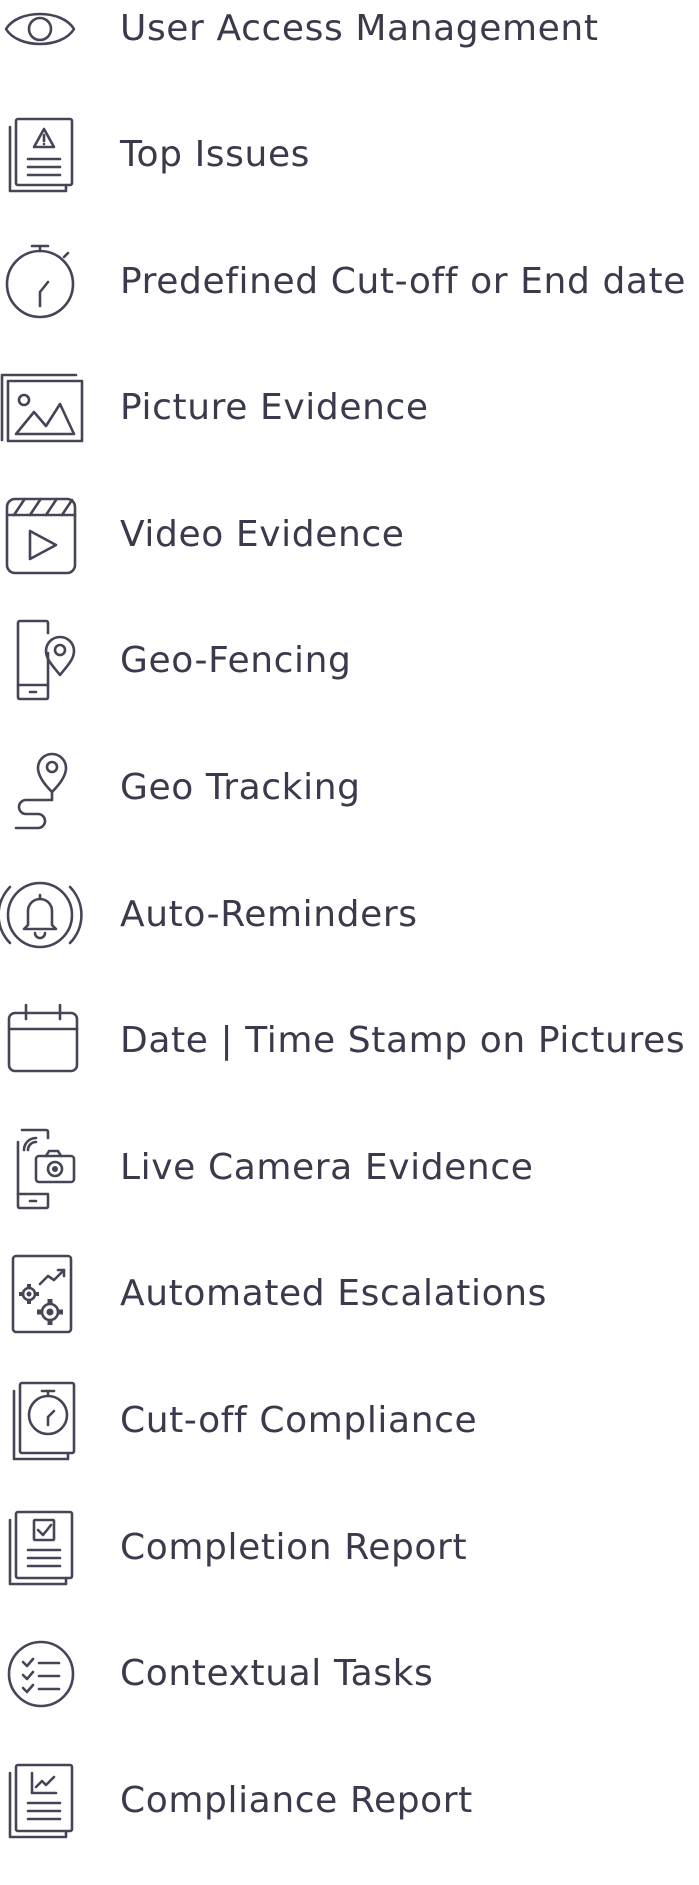 Image resolution: width=699 pixels, height=1885 pixels. What do you see at coordinates (43, 788) in the screenshot?
I see `route-location-pin-icon` at bounding box center [43, 788].